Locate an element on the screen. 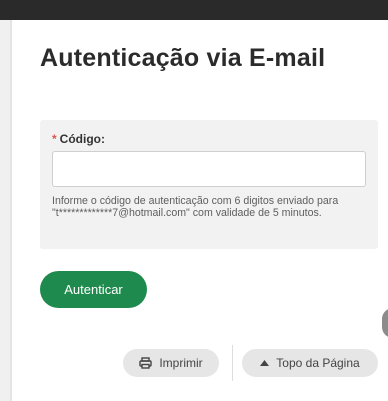 This screenshot has height=401, width=388. footer-divider is located at coordinates (232, 363).